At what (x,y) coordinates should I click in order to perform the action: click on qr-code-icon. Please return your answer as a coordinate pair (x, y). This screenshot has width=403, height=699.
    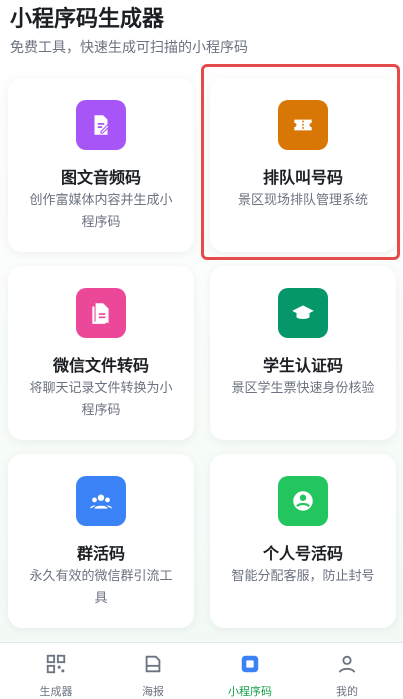
    Looking at the image, I should click on (56, 664).